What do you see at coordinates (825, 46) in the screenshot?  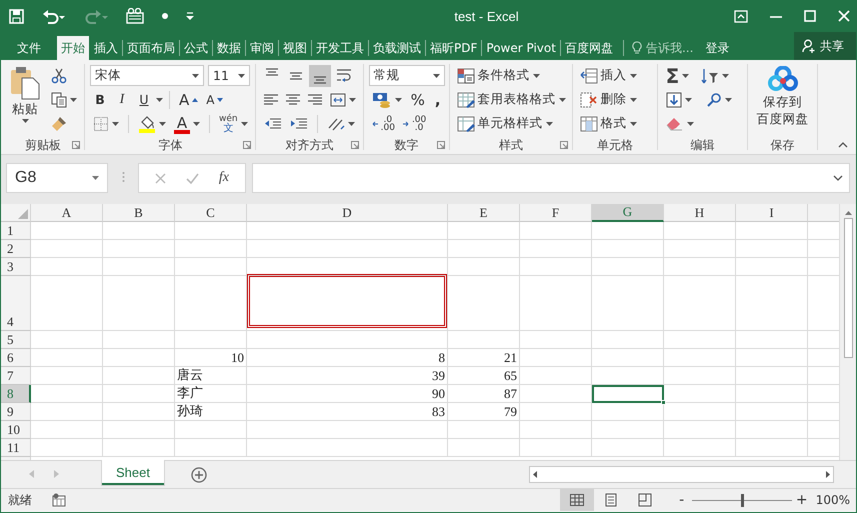 I see `share-button: 共享` at bounding box center [825, 46].